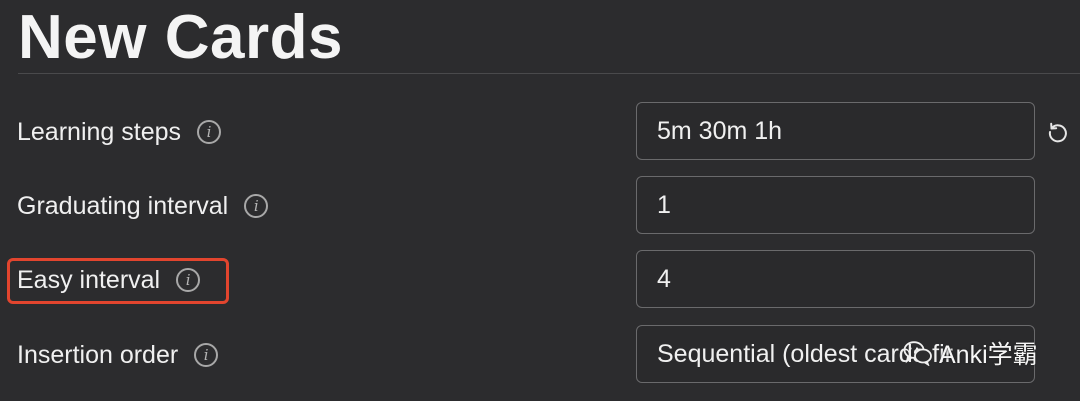 The image size is (1080, 401). What do you see at coordinates (835, 131) in the screenshot?
I see `learning-steps-input: 5m 30m 1h` at bounding box center [835, 131].